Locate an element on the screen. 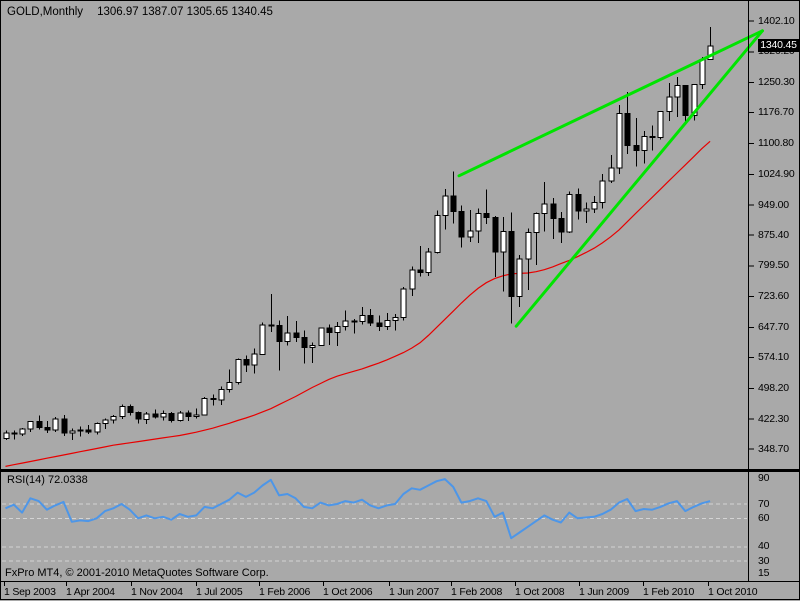  window-separator is located at coordinates (400, 470).